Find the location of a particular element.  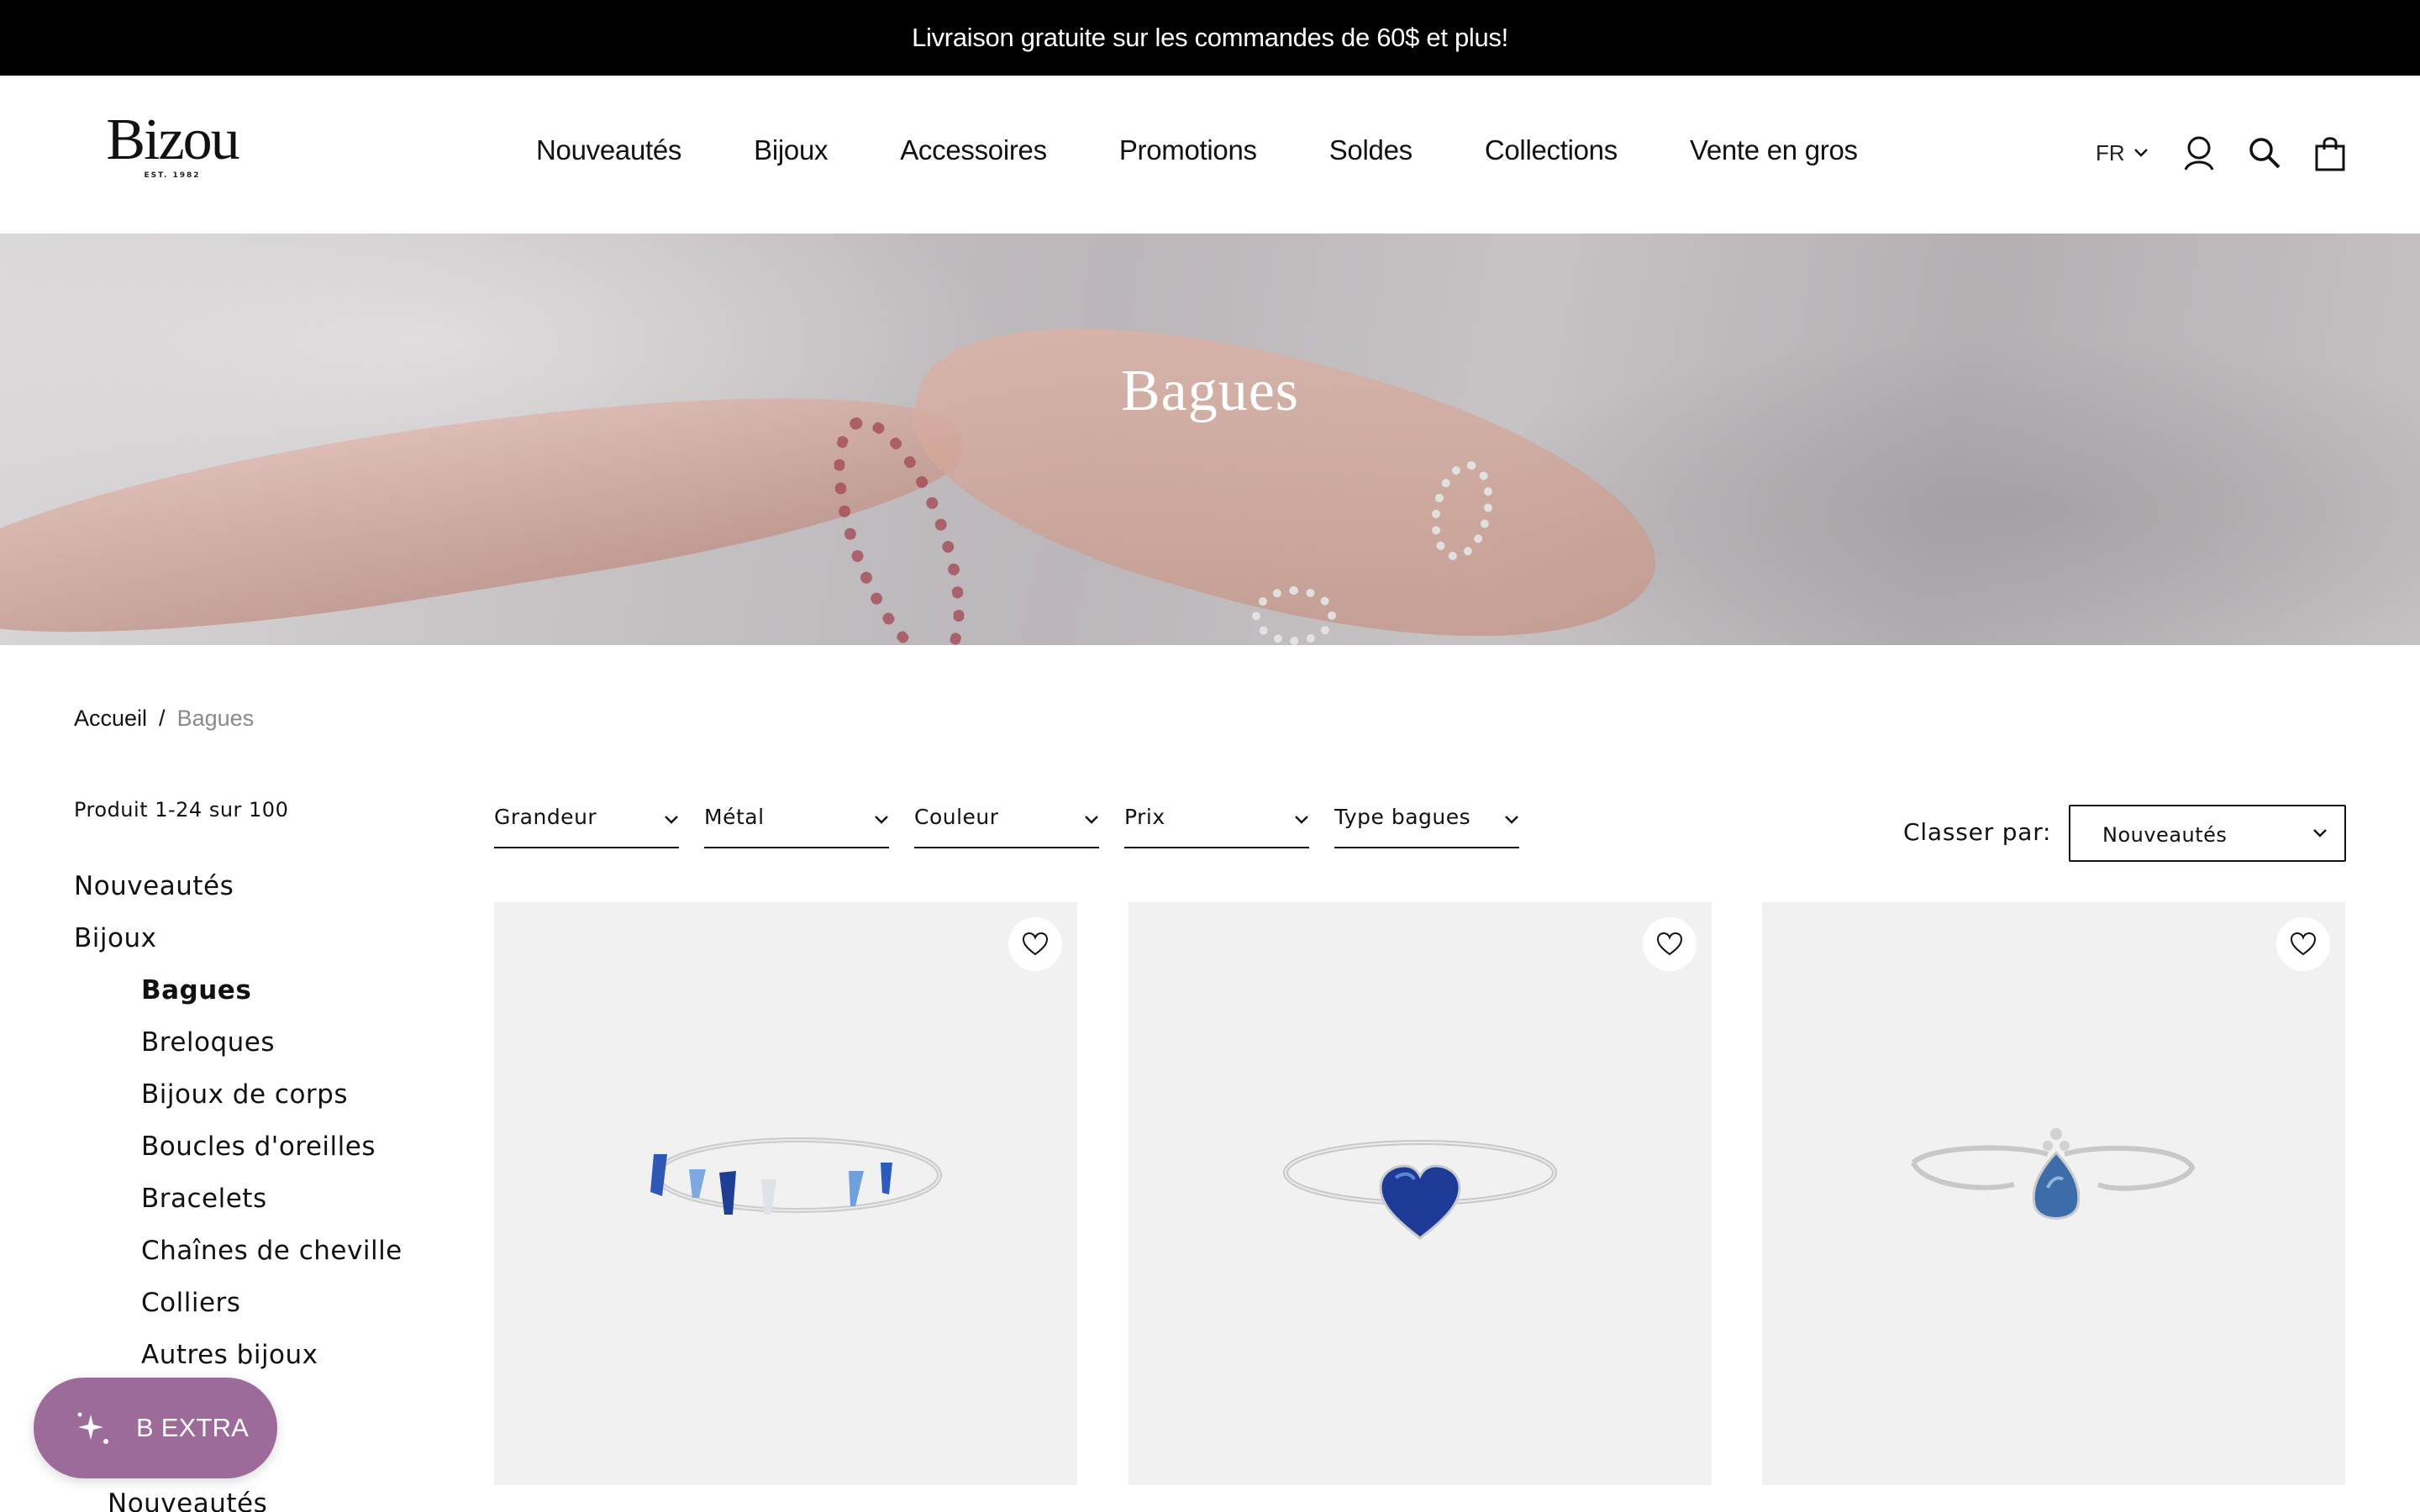

sidebar-item-boucles-doreilles: Boucles d'oreilles is located at coordinates (238, 1152).